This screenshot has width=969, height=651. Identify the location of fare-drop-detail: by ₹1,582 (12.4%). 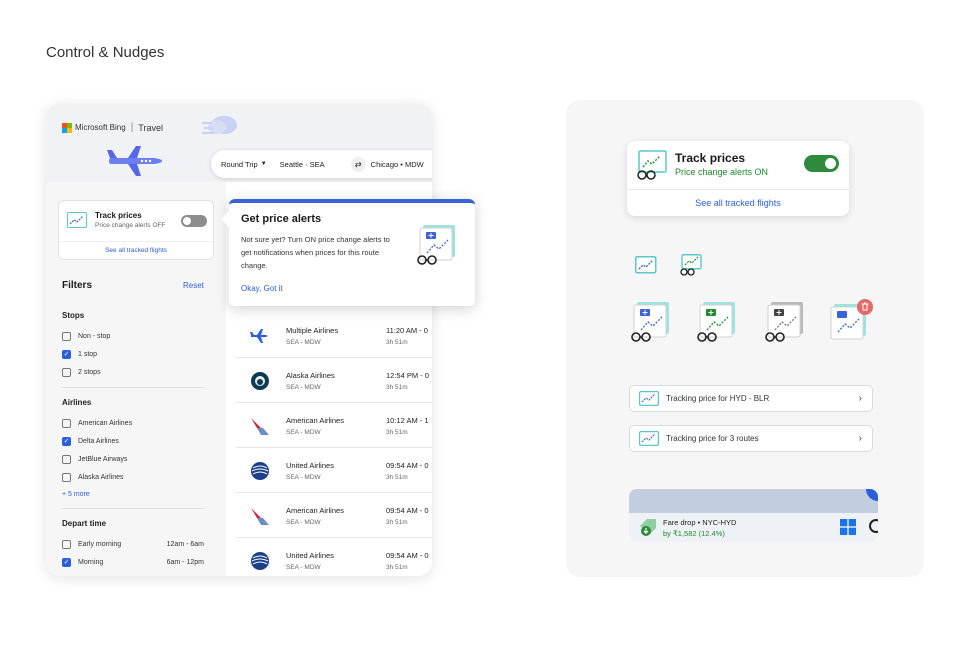
(694, 533).